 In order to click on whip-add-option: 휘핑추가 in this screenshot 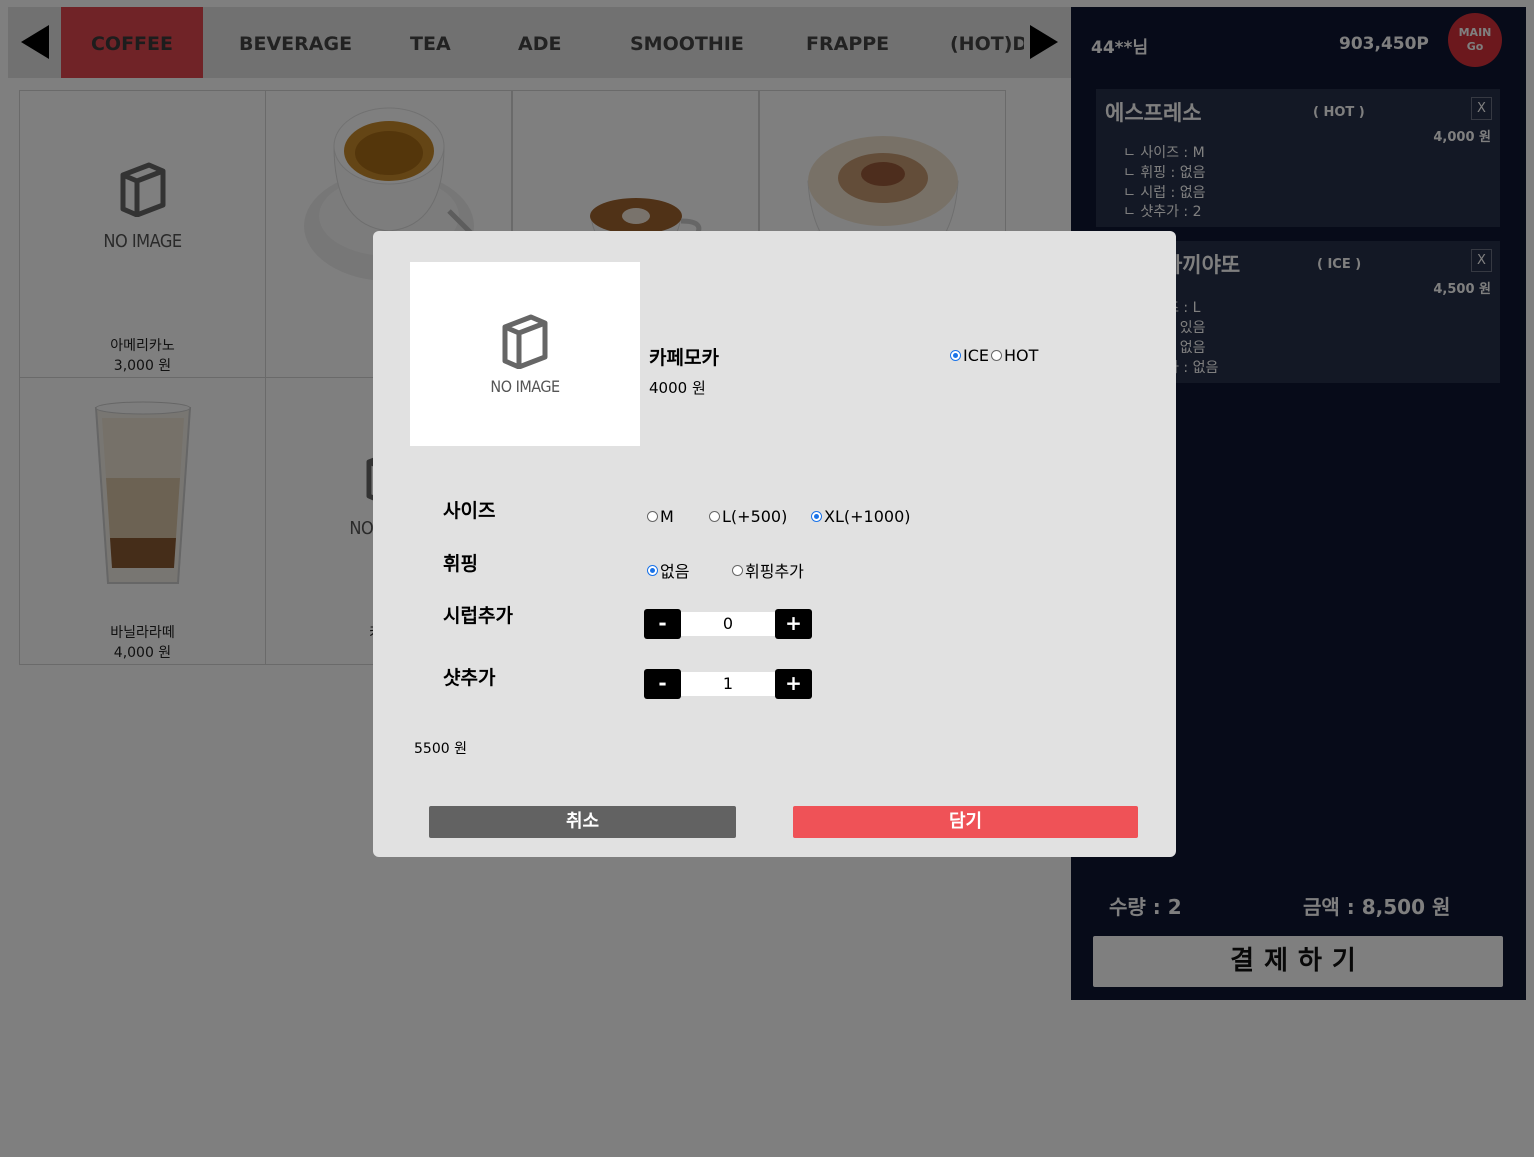, I will do `click(768, 570)`.